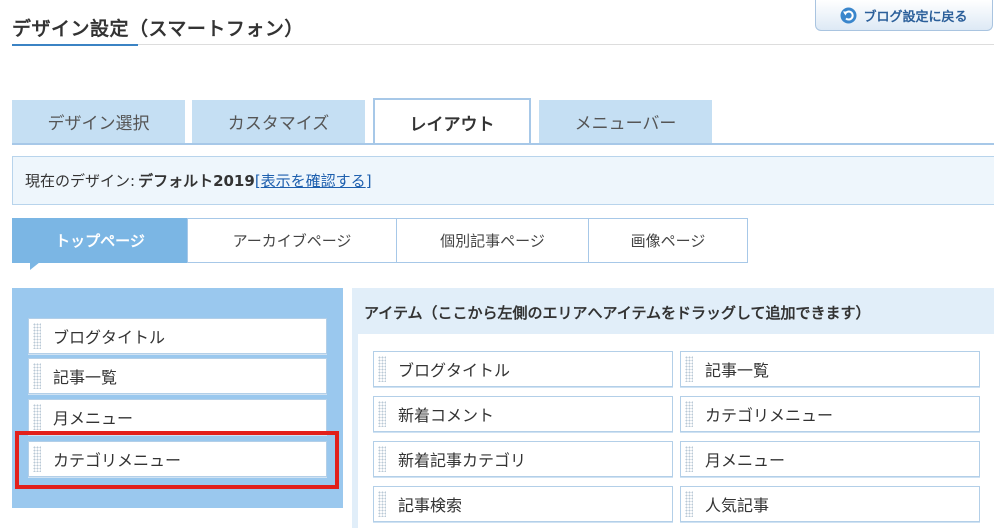 The image size is (994, 528). I want to click on subtab-top-page: トップページ, so click(100, 240).